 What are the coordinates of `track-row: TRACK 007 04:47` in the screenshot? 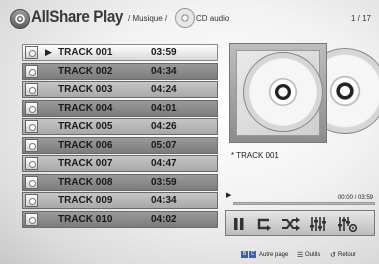 It's located at (120, 163).